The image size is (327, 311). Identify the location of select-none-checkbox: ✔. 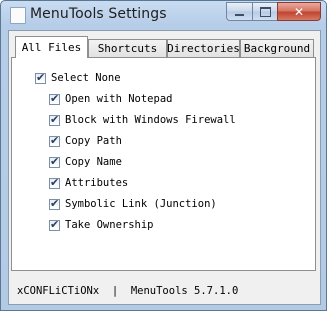
(40, 77).